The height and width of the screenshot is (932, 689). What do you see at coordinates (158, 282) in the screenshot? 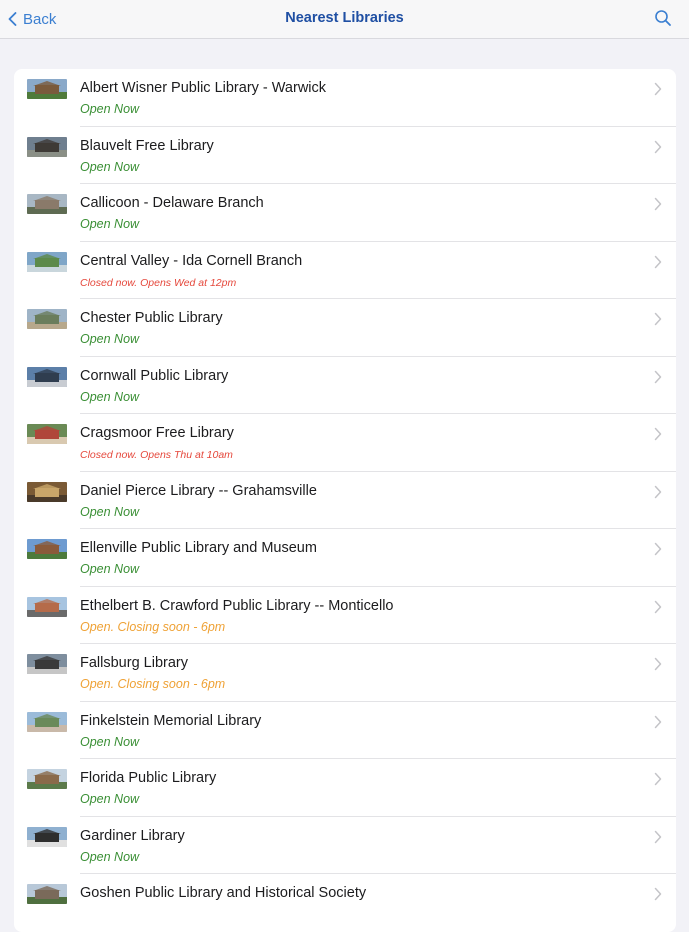
I see `library-status: Closed now. Opens Wed at 12pm` at bounding box center [158, 282].